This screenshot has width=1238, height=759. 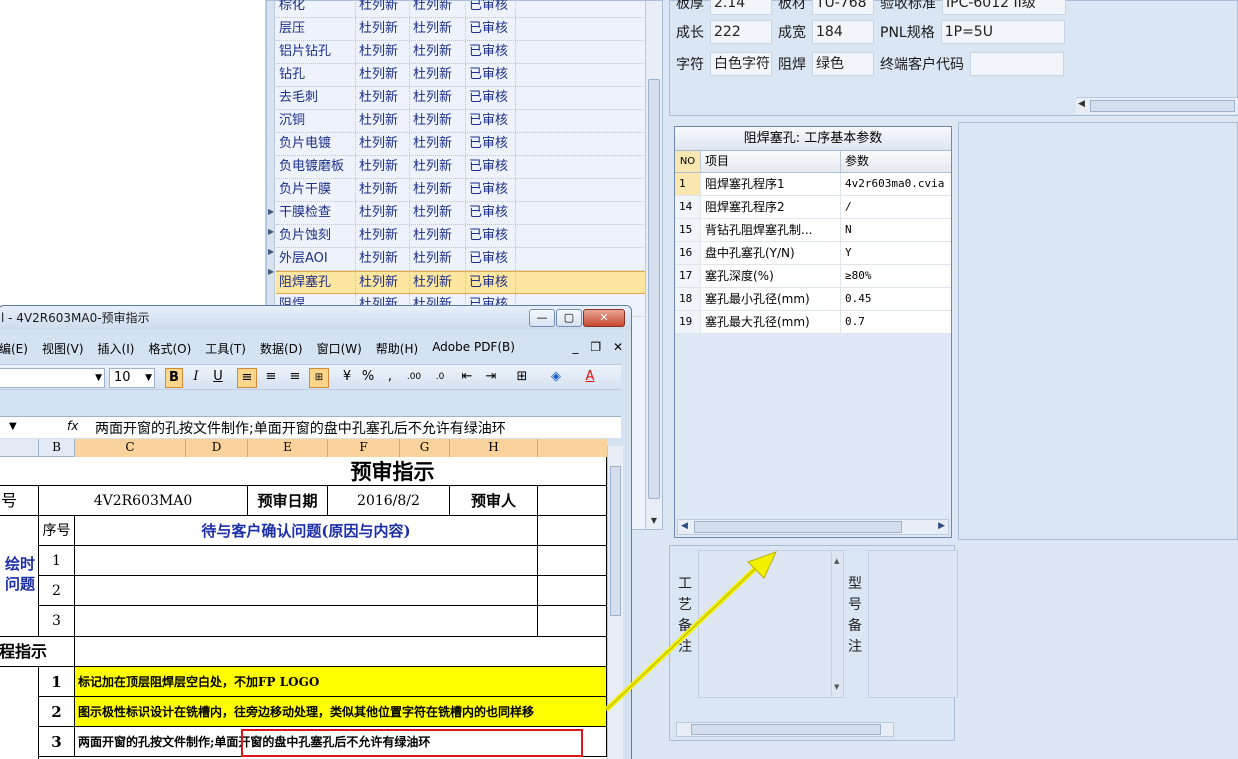 What do you see at coordinates (390, 378) in the screenshot?
I see `comma-icon: ,` at bounding box center [390, 378].